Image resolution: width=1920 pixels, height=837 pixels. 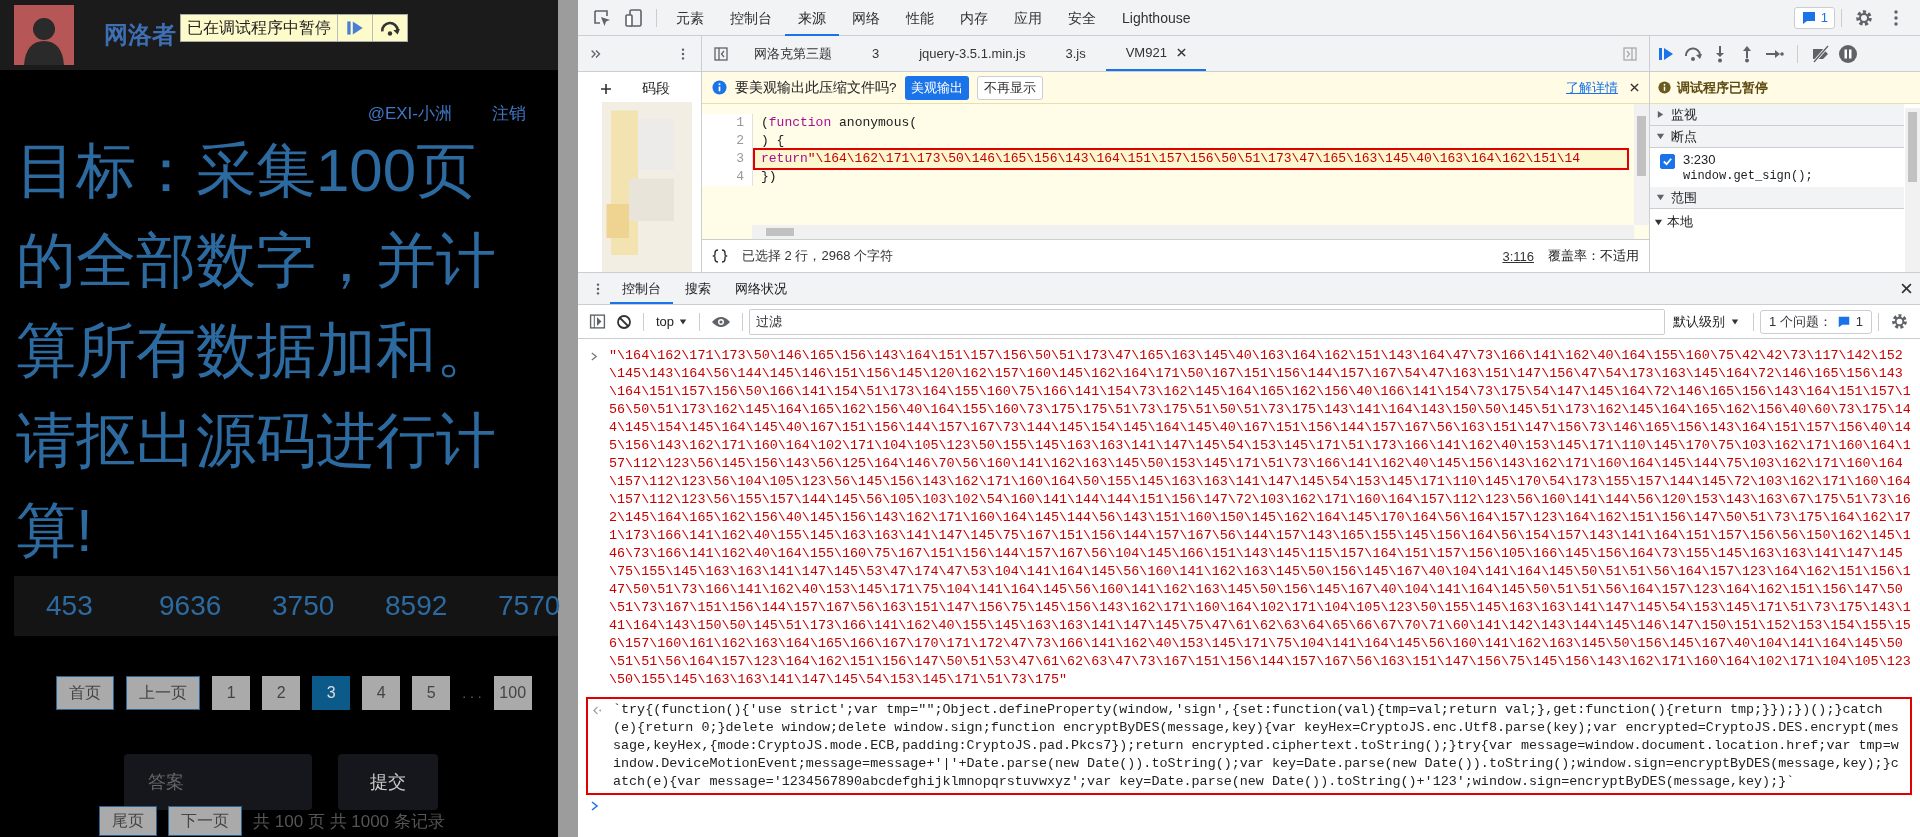 What do you see at coordinates (1075, 53) in the screenshot?
I see `file-tab: 3.js` at bounding box center [1075, 53].